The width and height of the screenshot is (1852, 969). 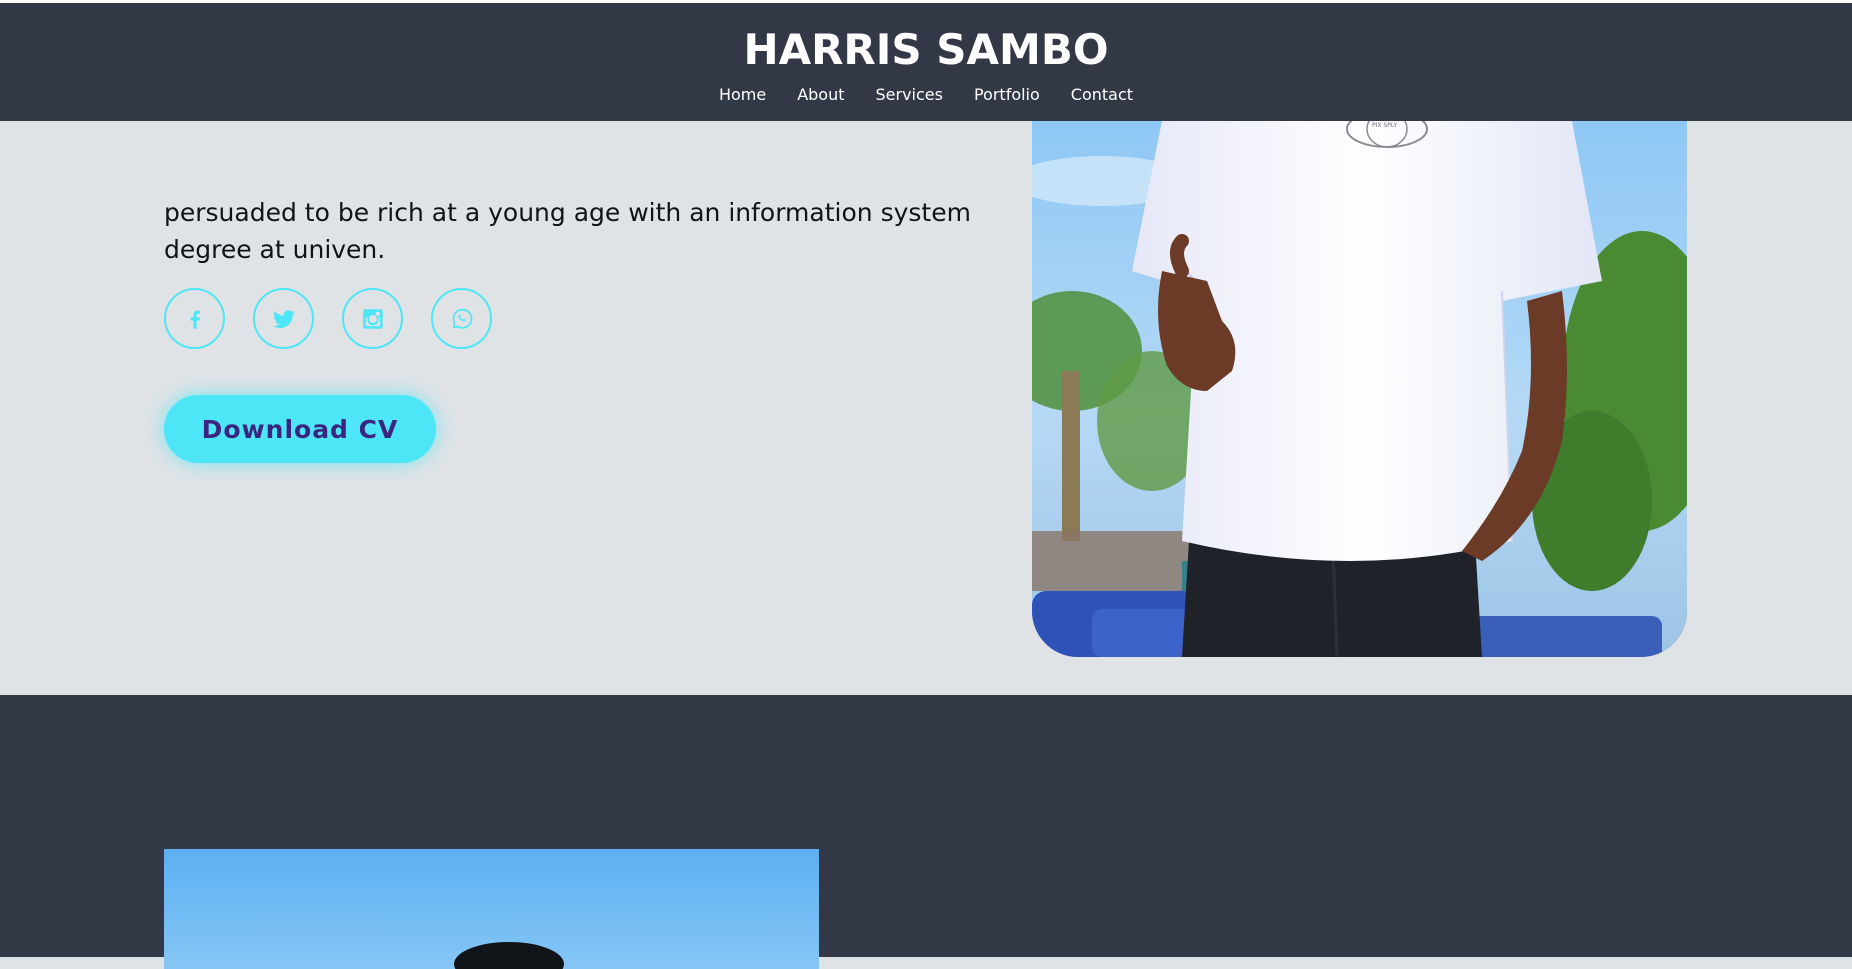 I want to click on social-links, so click(x=328, y=318).